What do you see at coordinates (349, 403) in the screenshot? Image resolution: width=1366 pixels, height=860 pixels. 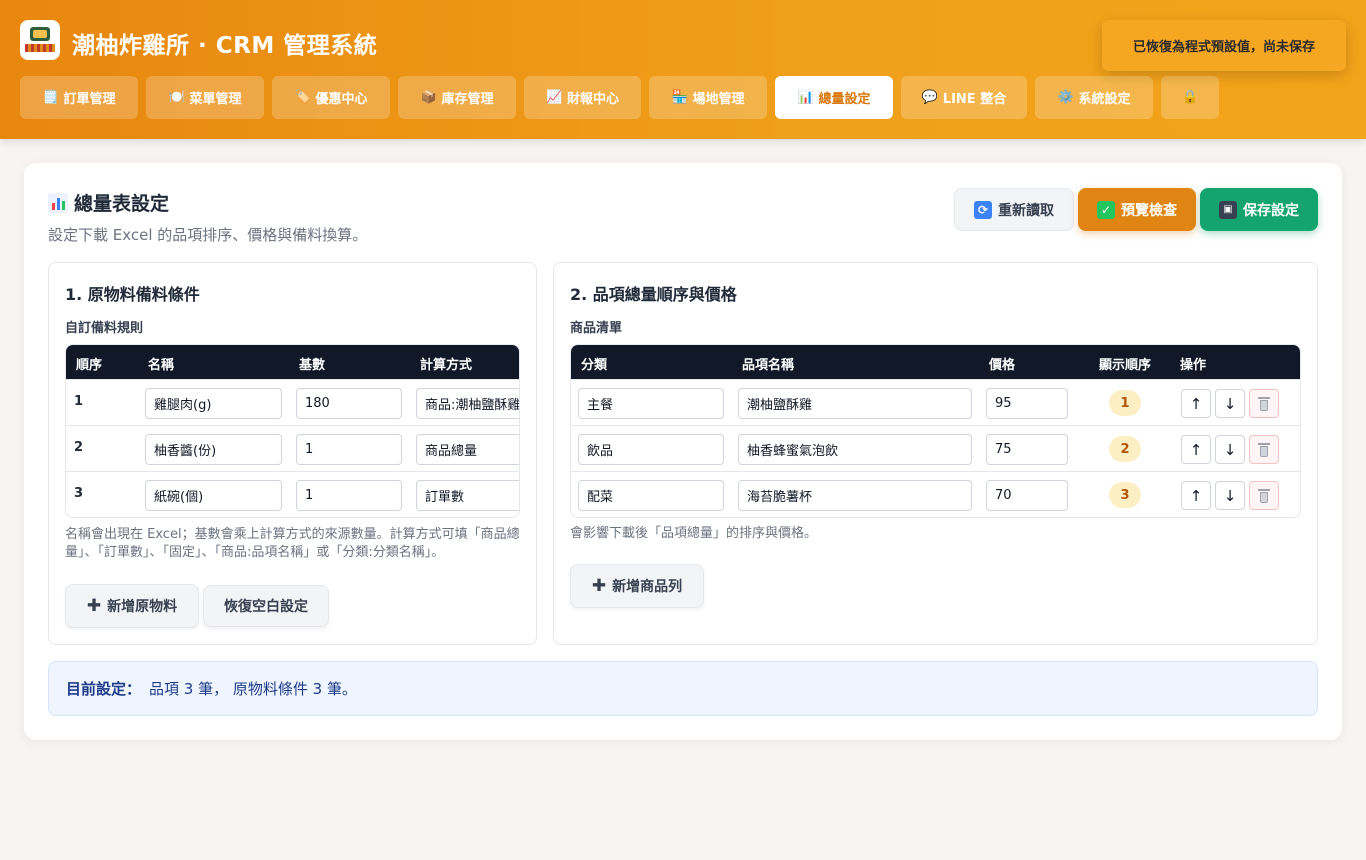 I see `material-base-input: 180` at bounding box center [349, 403].